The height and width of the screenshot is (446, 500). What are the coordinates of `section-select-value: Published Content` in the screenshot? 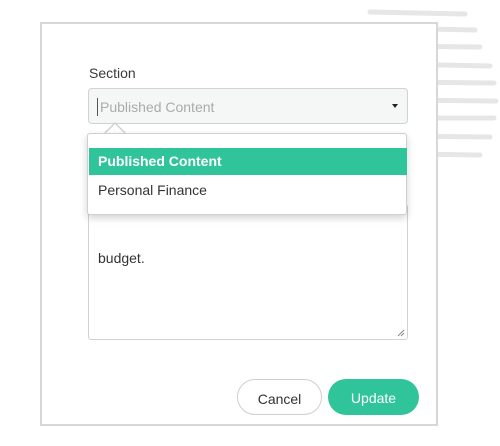 It's located at (157, 107).